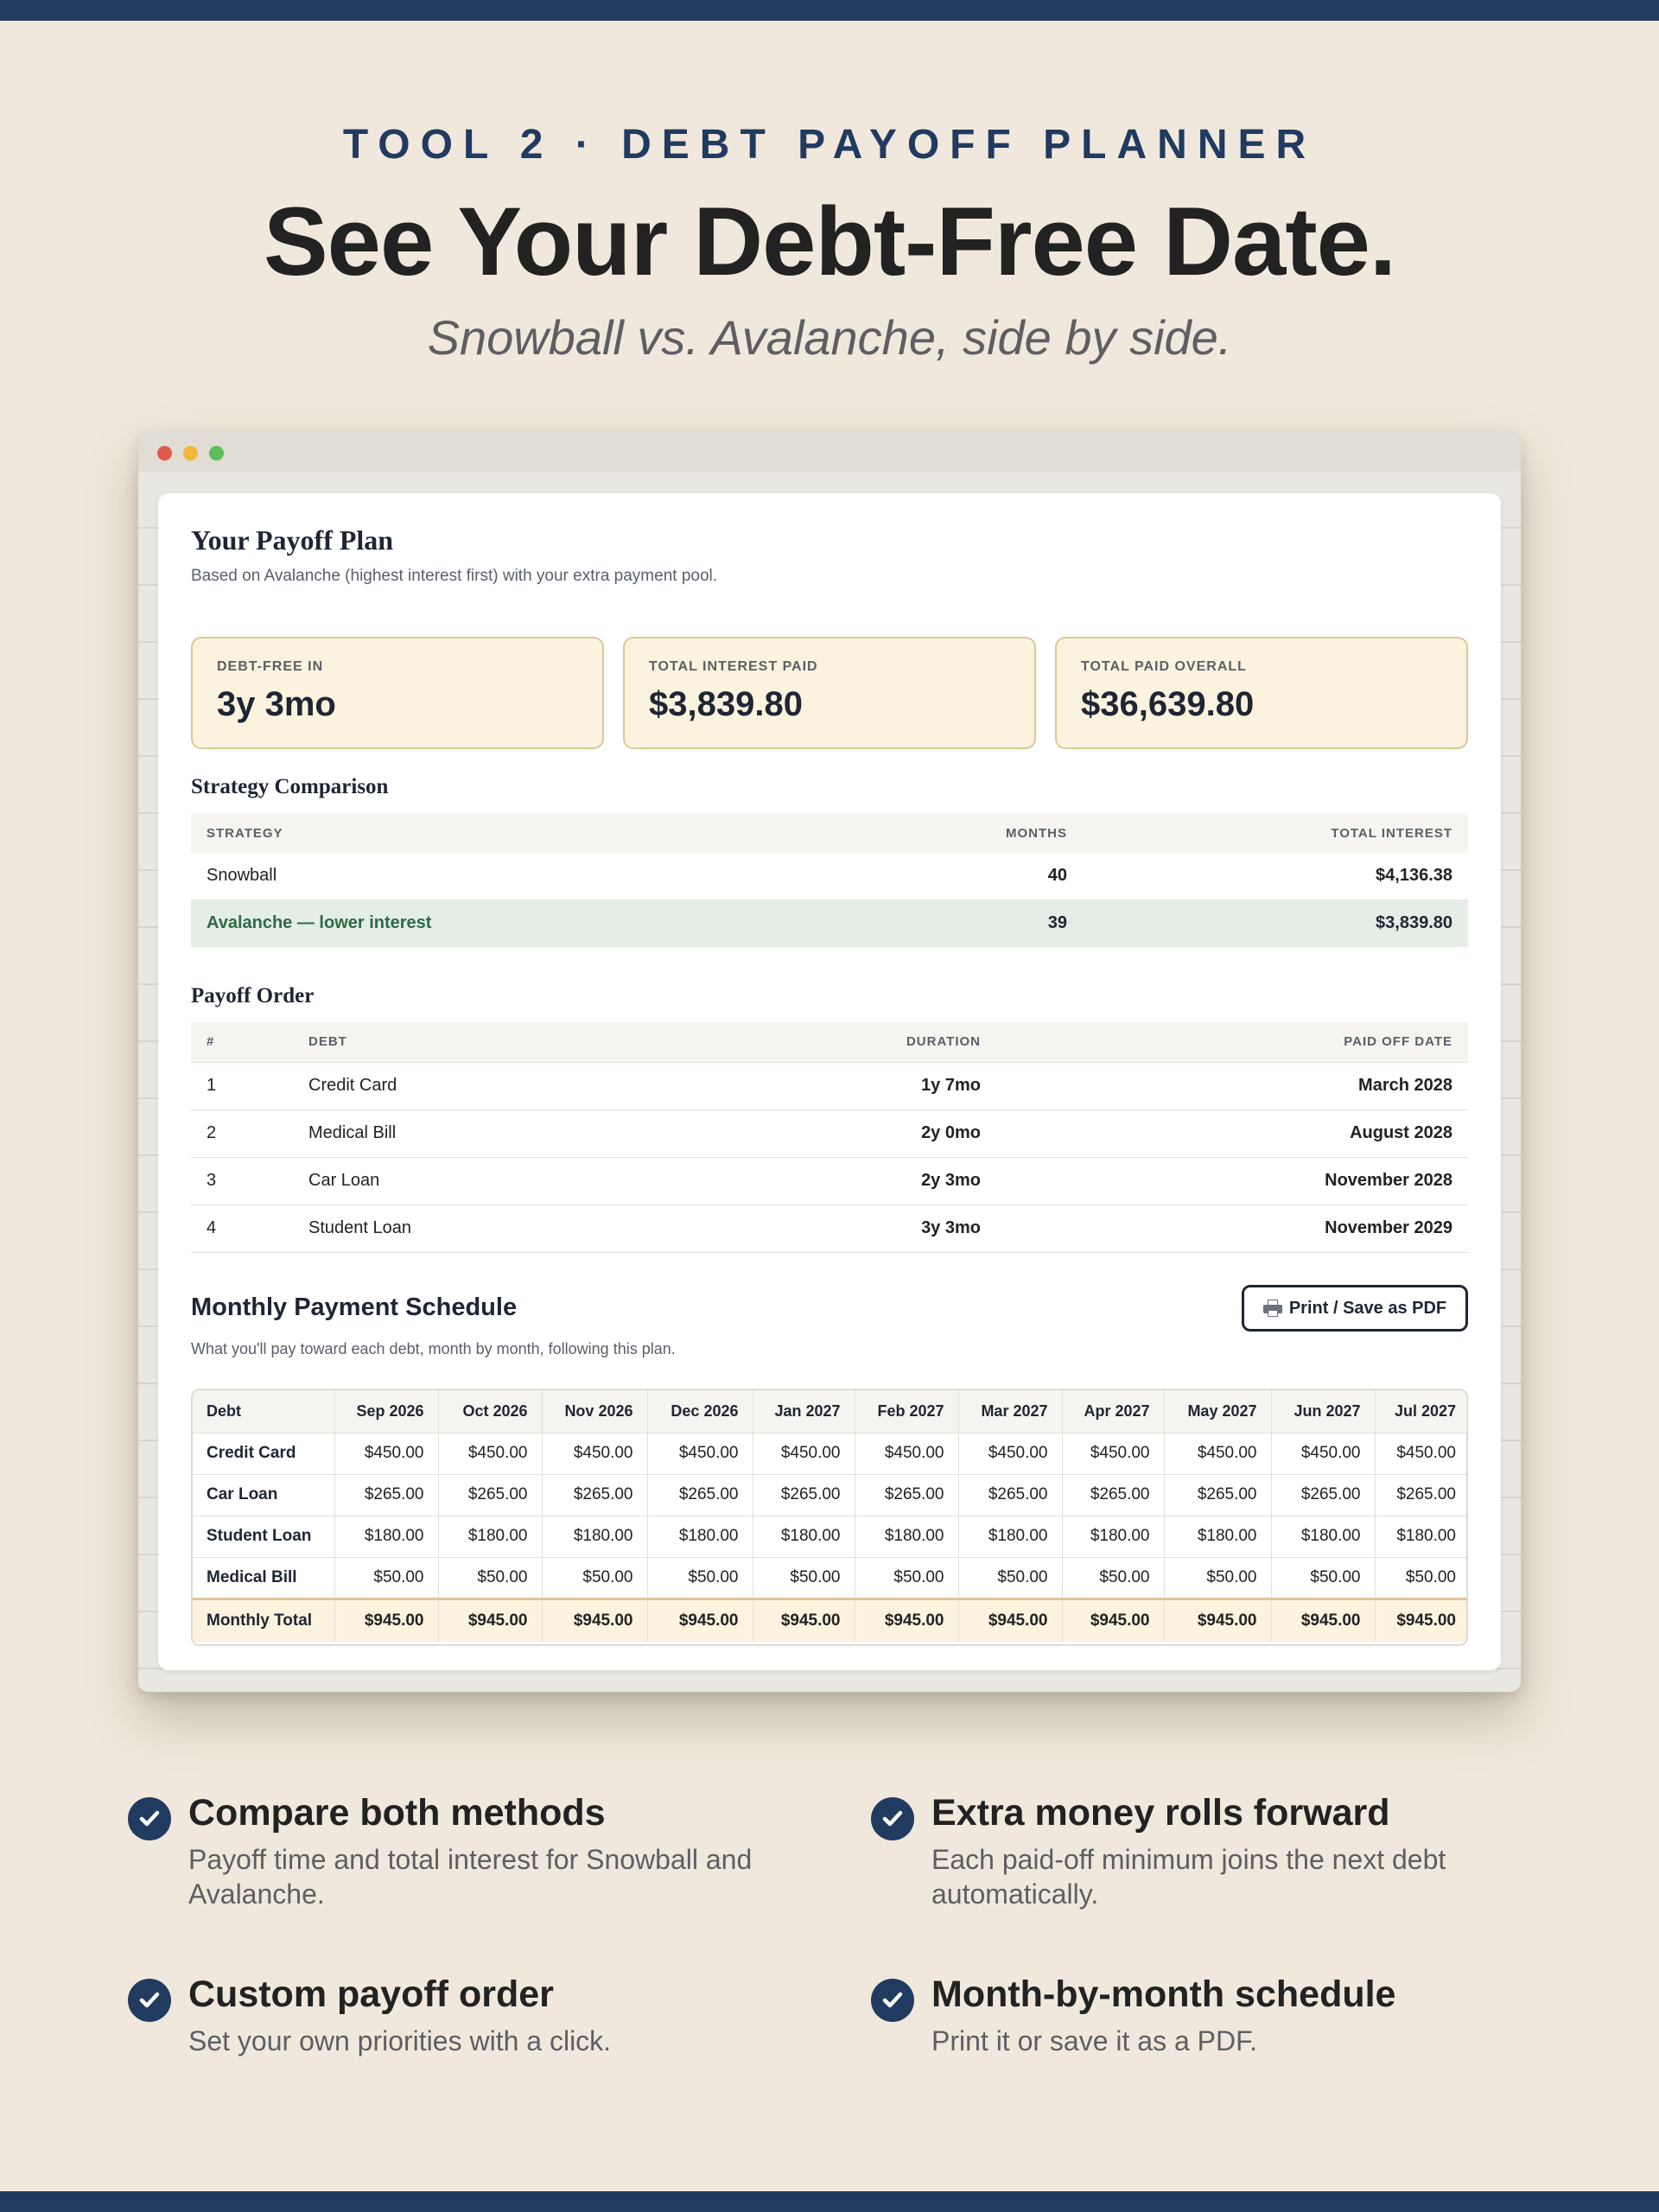  Describe the element at coordinates (164, 453) in the screenshot. I see `close-window-button` at that location.